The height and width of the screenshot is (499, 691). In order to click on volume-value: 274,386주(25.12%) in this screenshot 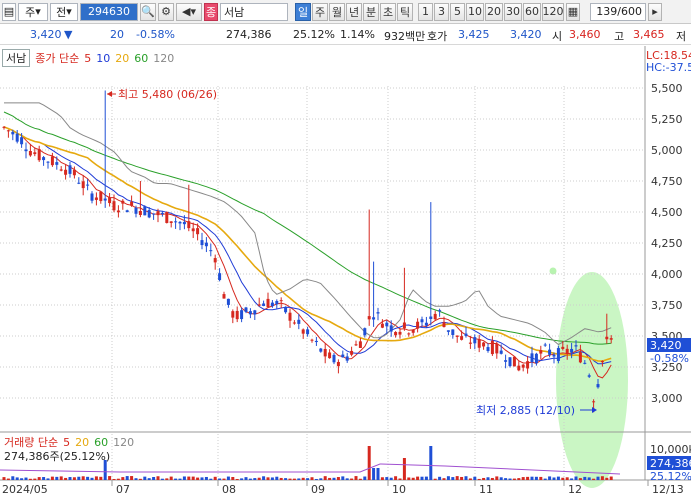, I will do `click(57, 456)`.